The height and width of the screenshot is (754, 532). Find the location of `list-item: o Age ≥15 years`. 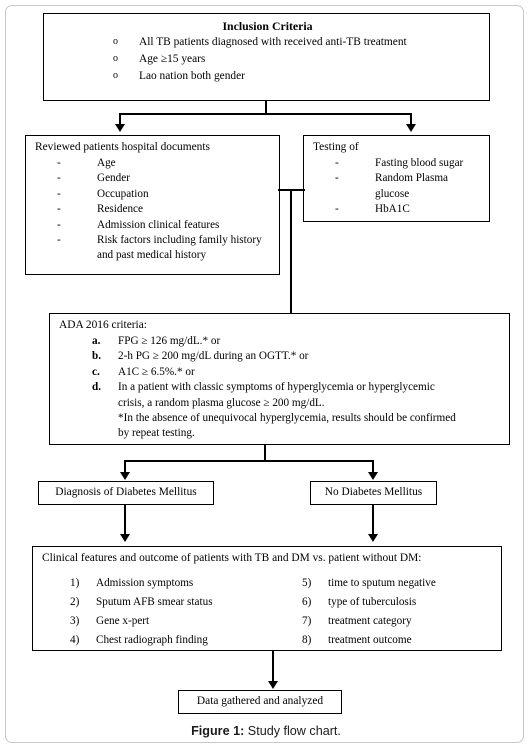

list-item: o Age ≥15 years is located at coordinates (267, 60).